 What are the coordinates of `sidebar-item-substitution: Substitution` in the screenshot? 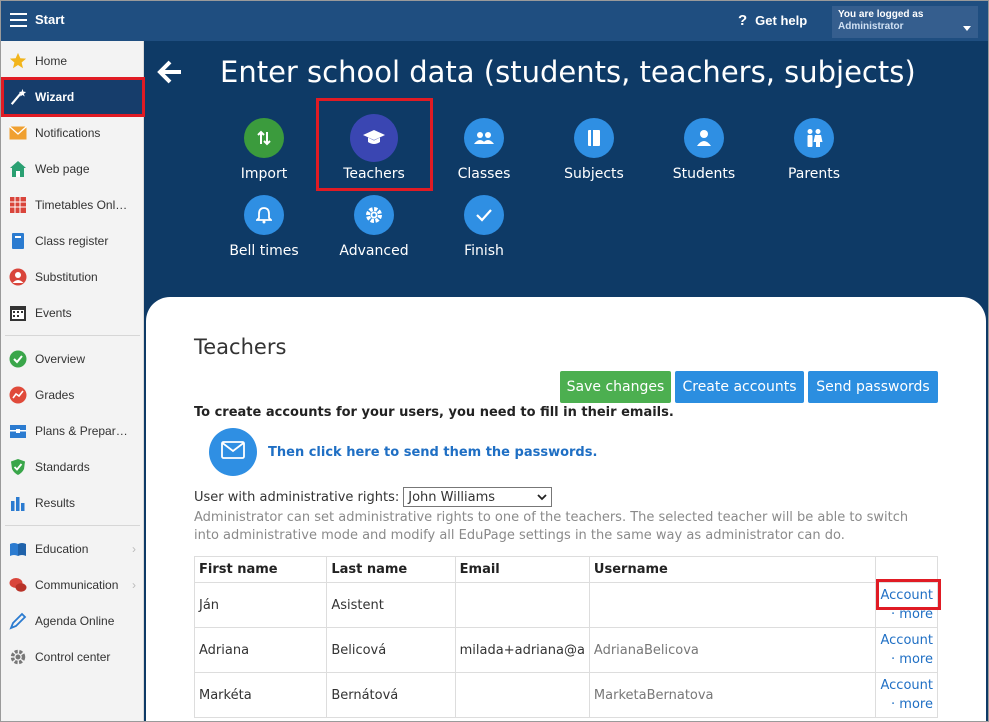 It's located at (72, 277).